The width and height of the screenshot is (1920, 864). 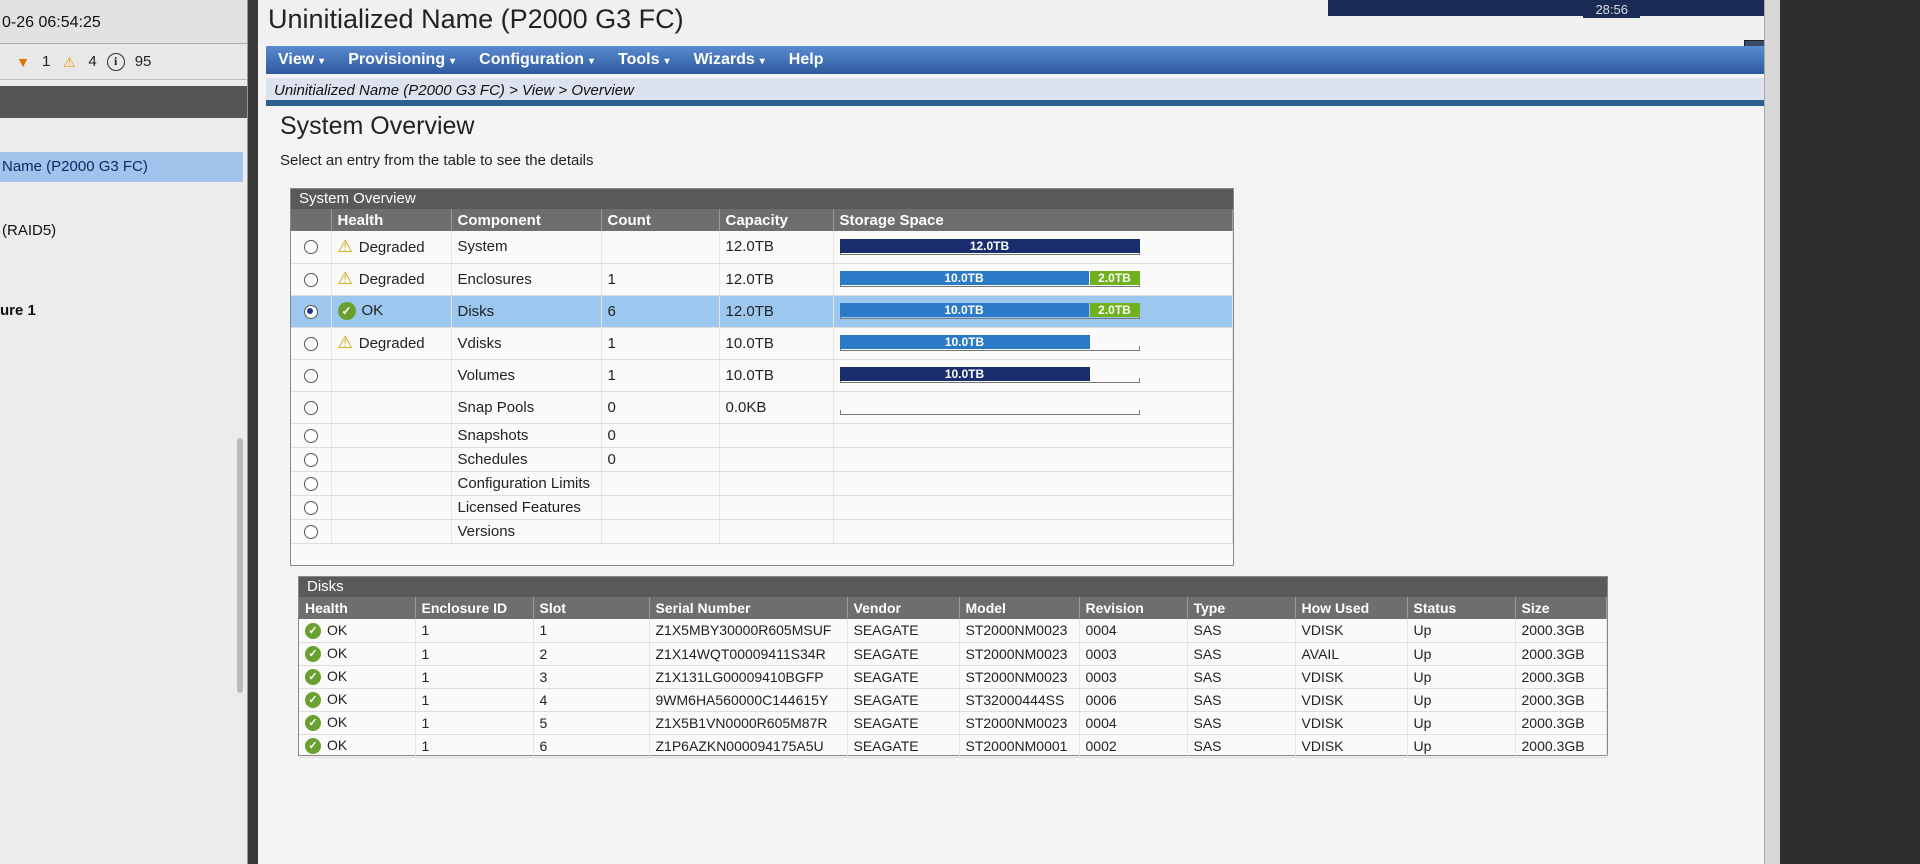 I want to click on overview-row-schedules: Schedules 0, so click(x=762, y=459).